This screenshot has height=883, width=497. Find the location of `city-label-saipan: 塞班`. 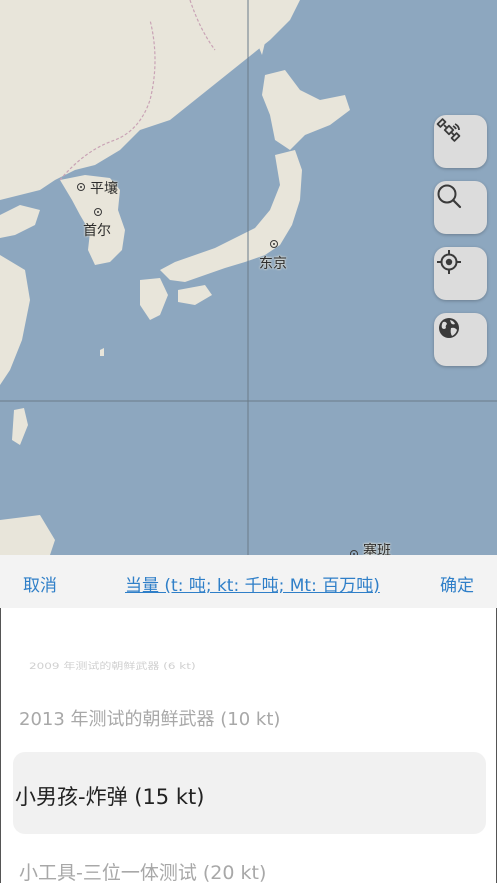

city-label-saipan: 塞班 is located at coordinates (377, 549).